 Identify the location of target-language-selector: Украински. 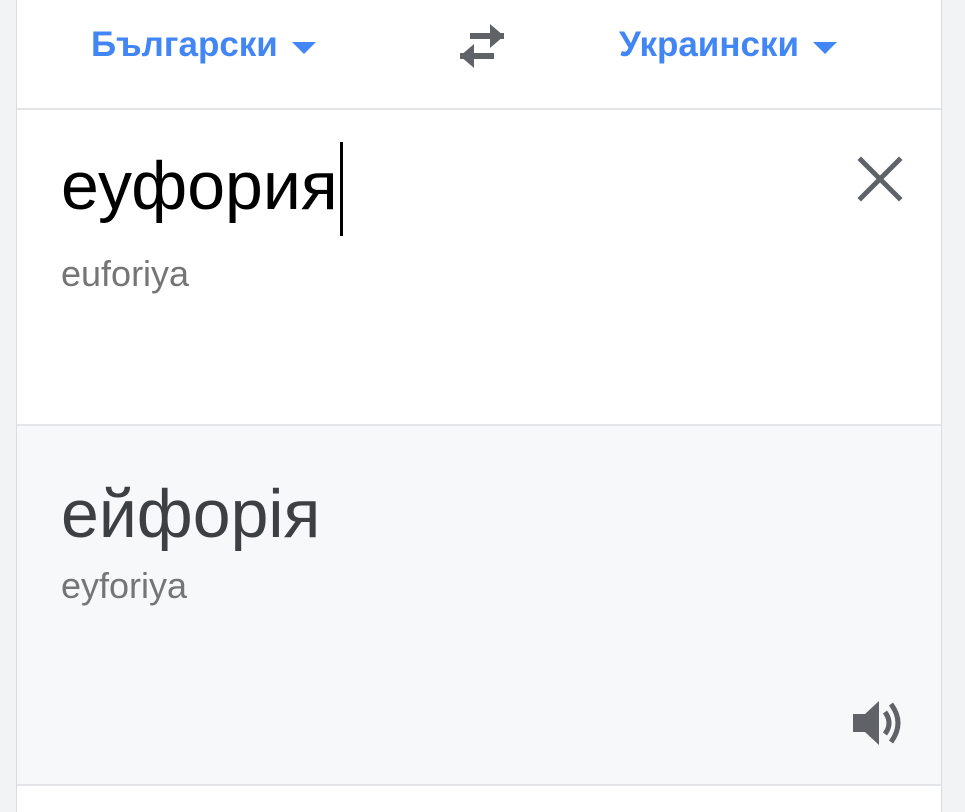
(728, 45).